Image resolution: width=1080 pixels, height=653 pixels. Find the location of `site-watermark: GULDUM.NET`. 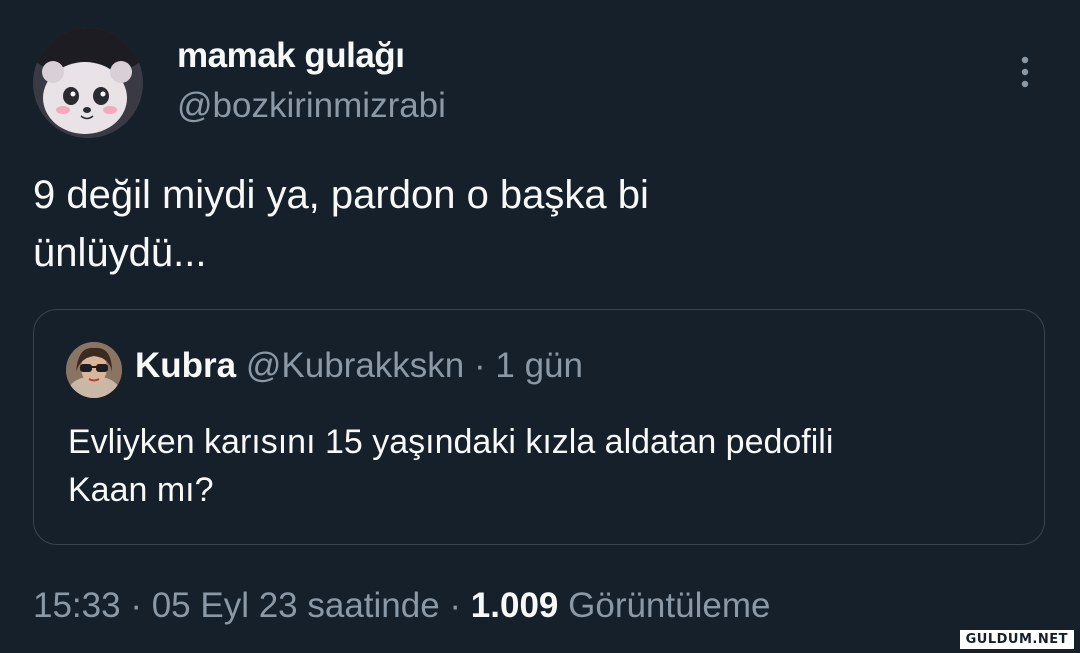

site-watermark: GULDUM.NET is located at coordinates (1016, 639).